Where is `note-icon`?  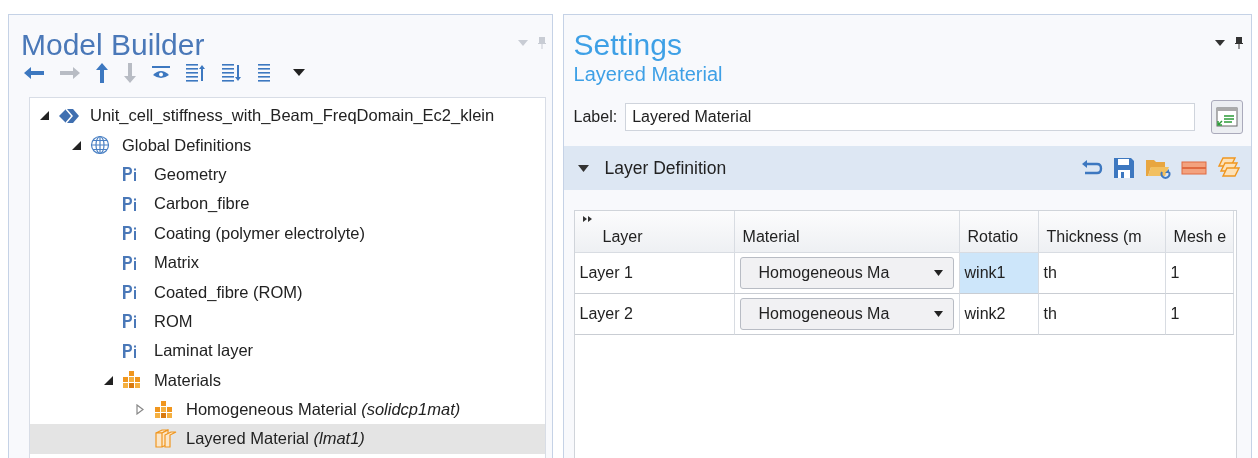 note-icon is located at coordinates (1227, 117).